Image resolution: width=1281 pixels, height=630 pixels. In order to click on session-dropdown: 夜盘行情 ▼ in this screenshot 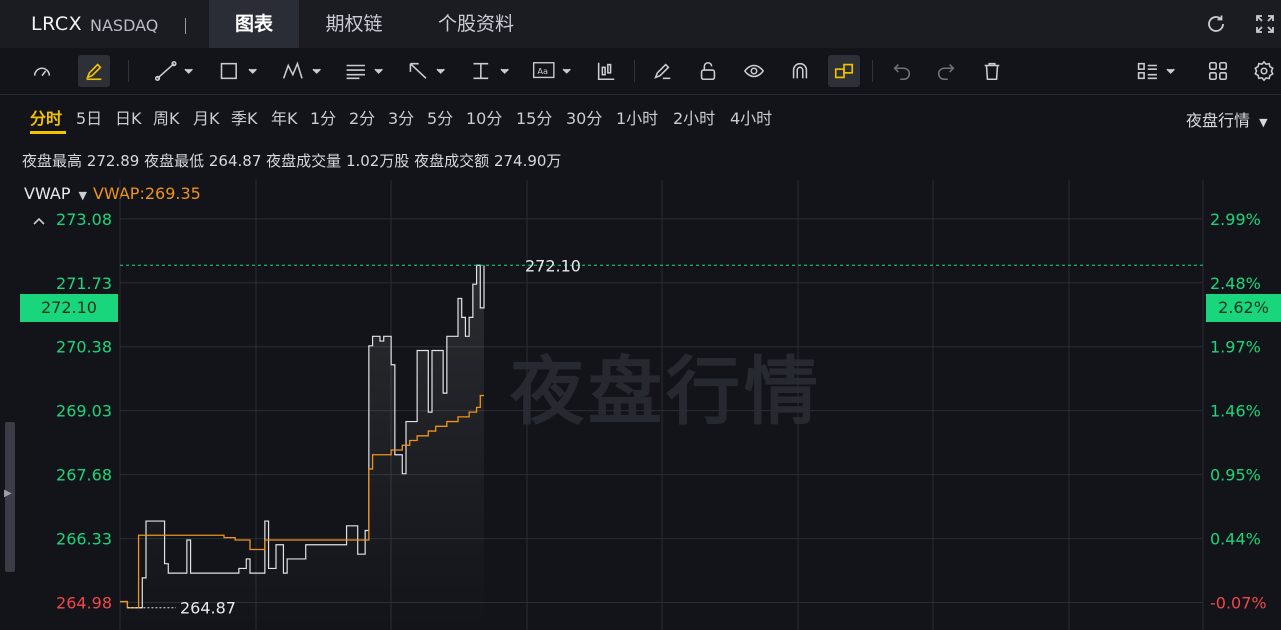, I will do `click(1227, 119)`.